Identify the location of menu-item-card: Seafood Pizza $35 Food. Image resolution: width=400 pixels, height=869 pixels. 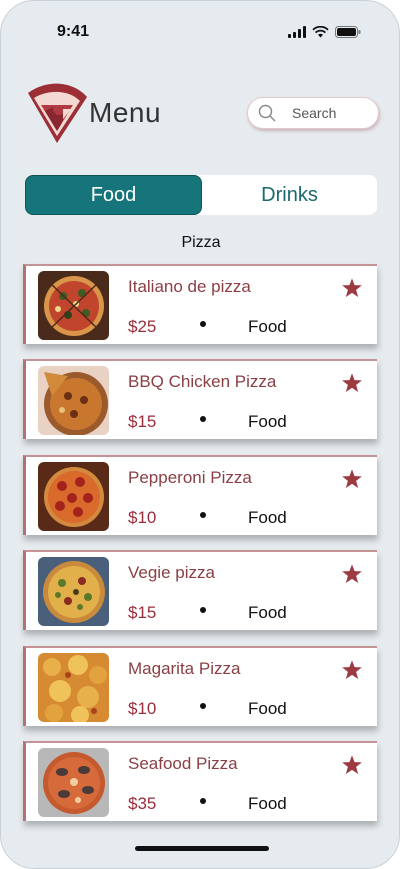
(200, 781).